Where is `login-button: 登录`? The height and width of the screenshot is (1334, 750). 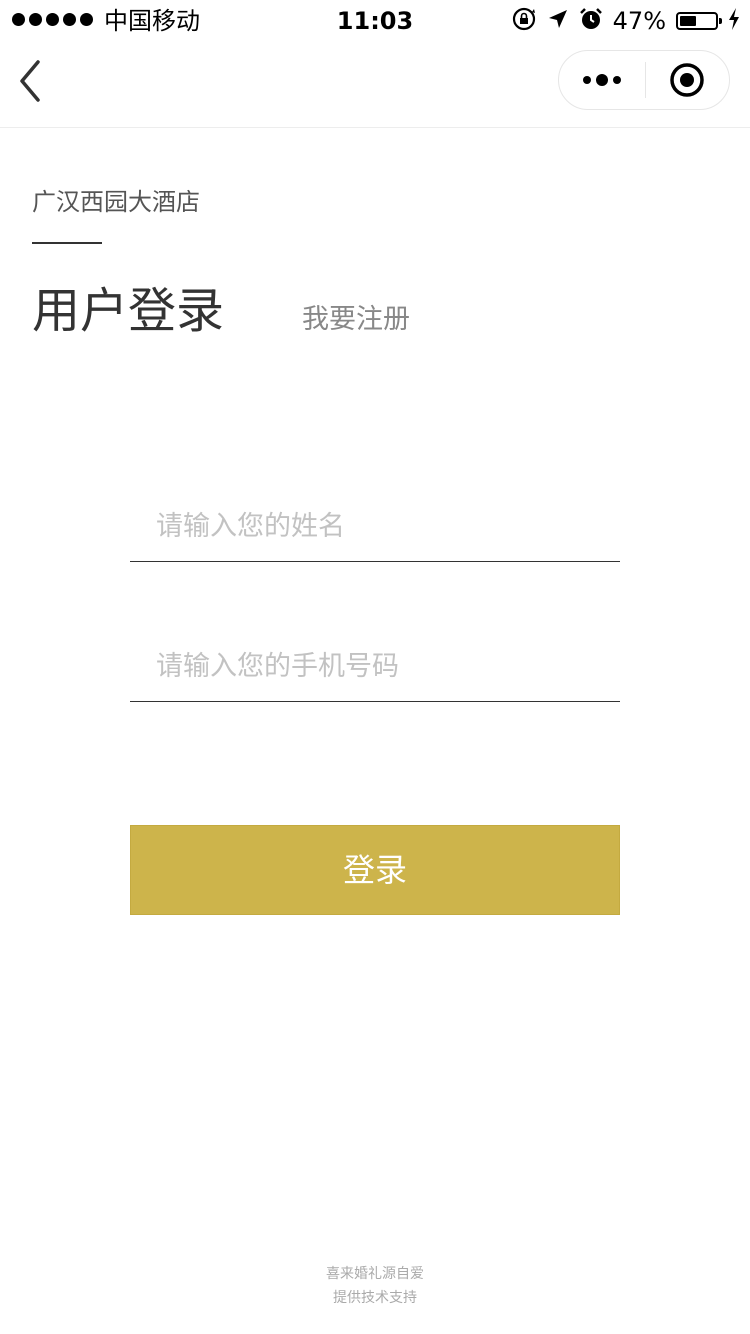
login-button: 登录 is located at coordinates (375, 870).